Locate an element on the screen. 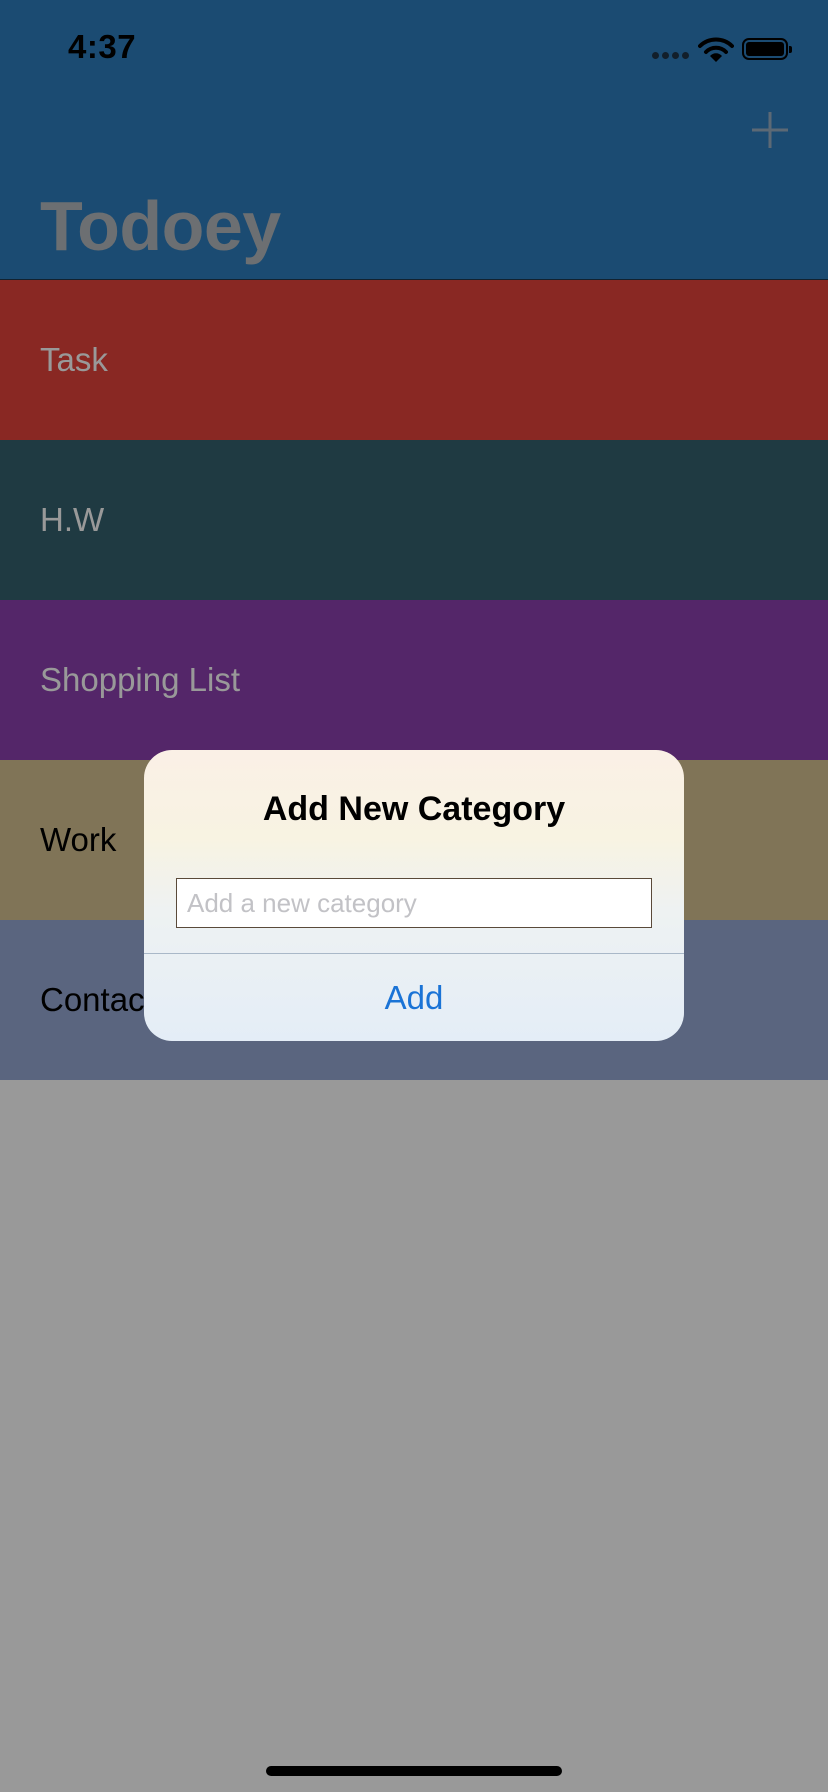 This screenshot has width=828, height=1792. add-category-alert: Add New Category Add is located at coordinates (414, 895).